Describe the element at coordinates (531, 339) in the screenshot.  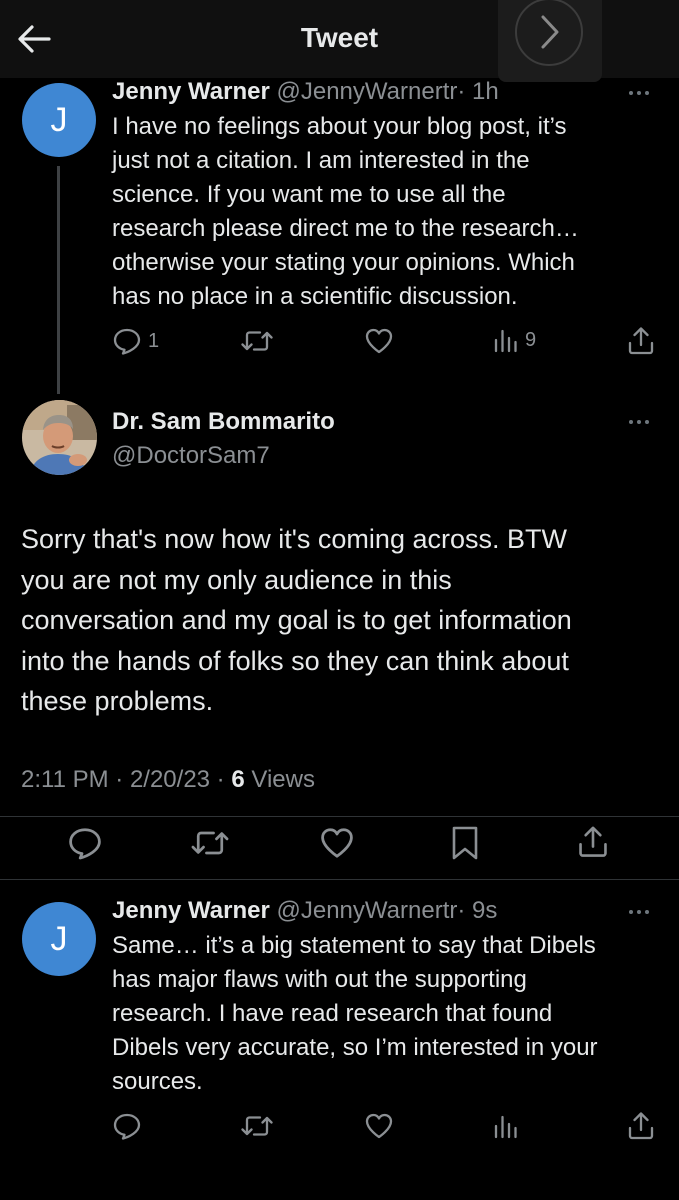
I see `views-count: 9` at that location.